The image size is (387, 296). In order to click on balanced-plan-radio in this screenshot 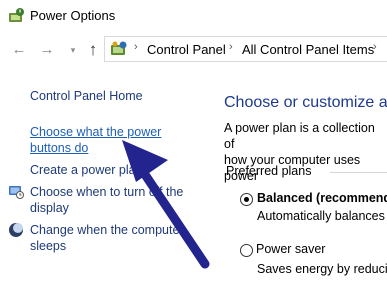, I will do `click(246, 199)`.